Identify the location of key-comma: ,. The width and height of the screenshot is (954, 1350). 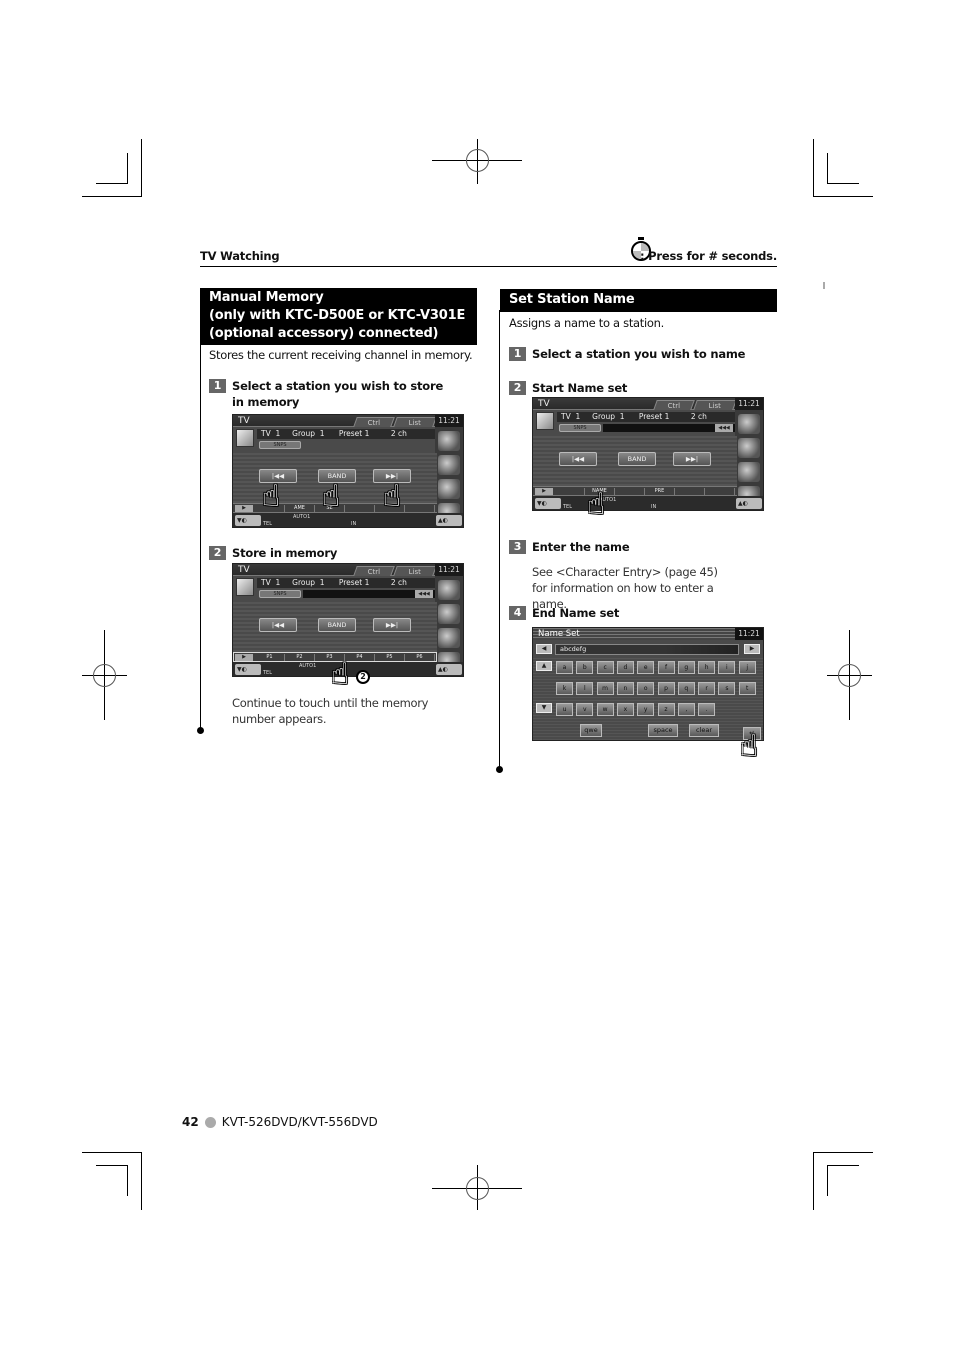
(686, 709).